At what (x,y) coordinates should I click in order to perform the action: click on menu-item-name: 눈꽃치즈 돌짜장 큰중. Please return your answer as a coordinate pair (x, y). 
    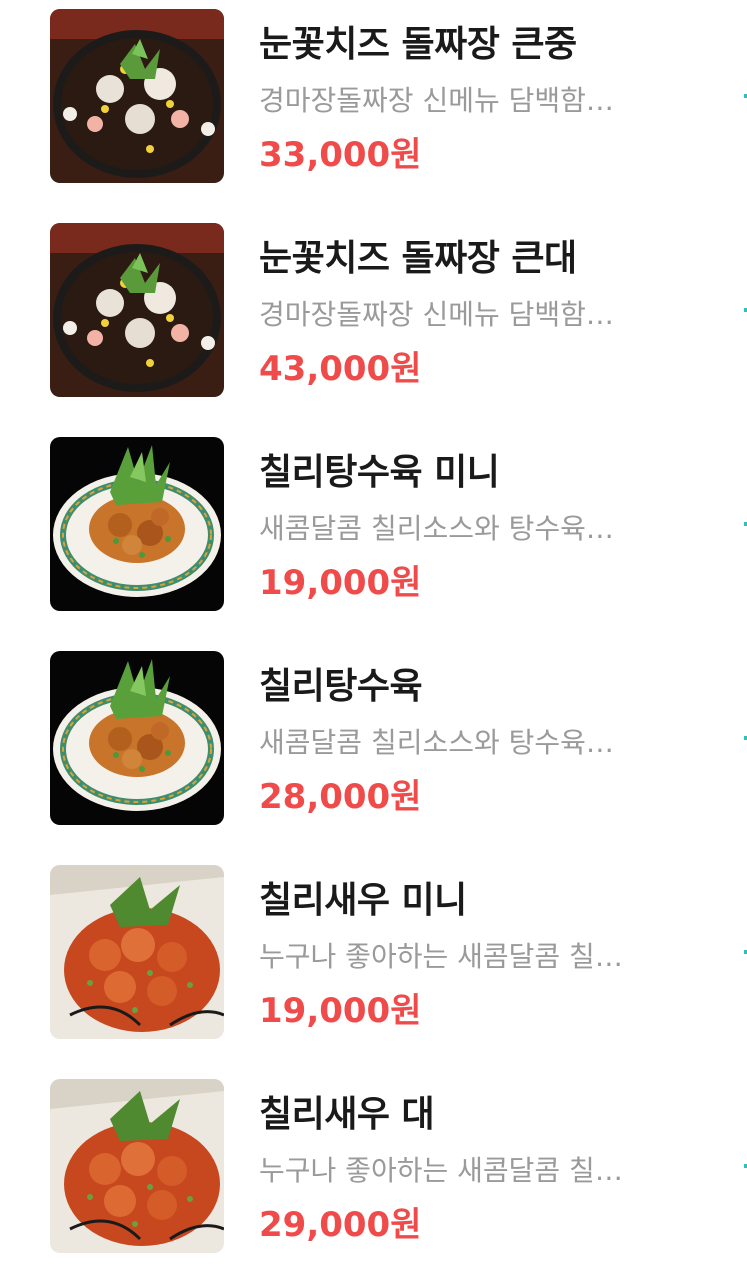
    Looking at the image, I should click on (418, 44).